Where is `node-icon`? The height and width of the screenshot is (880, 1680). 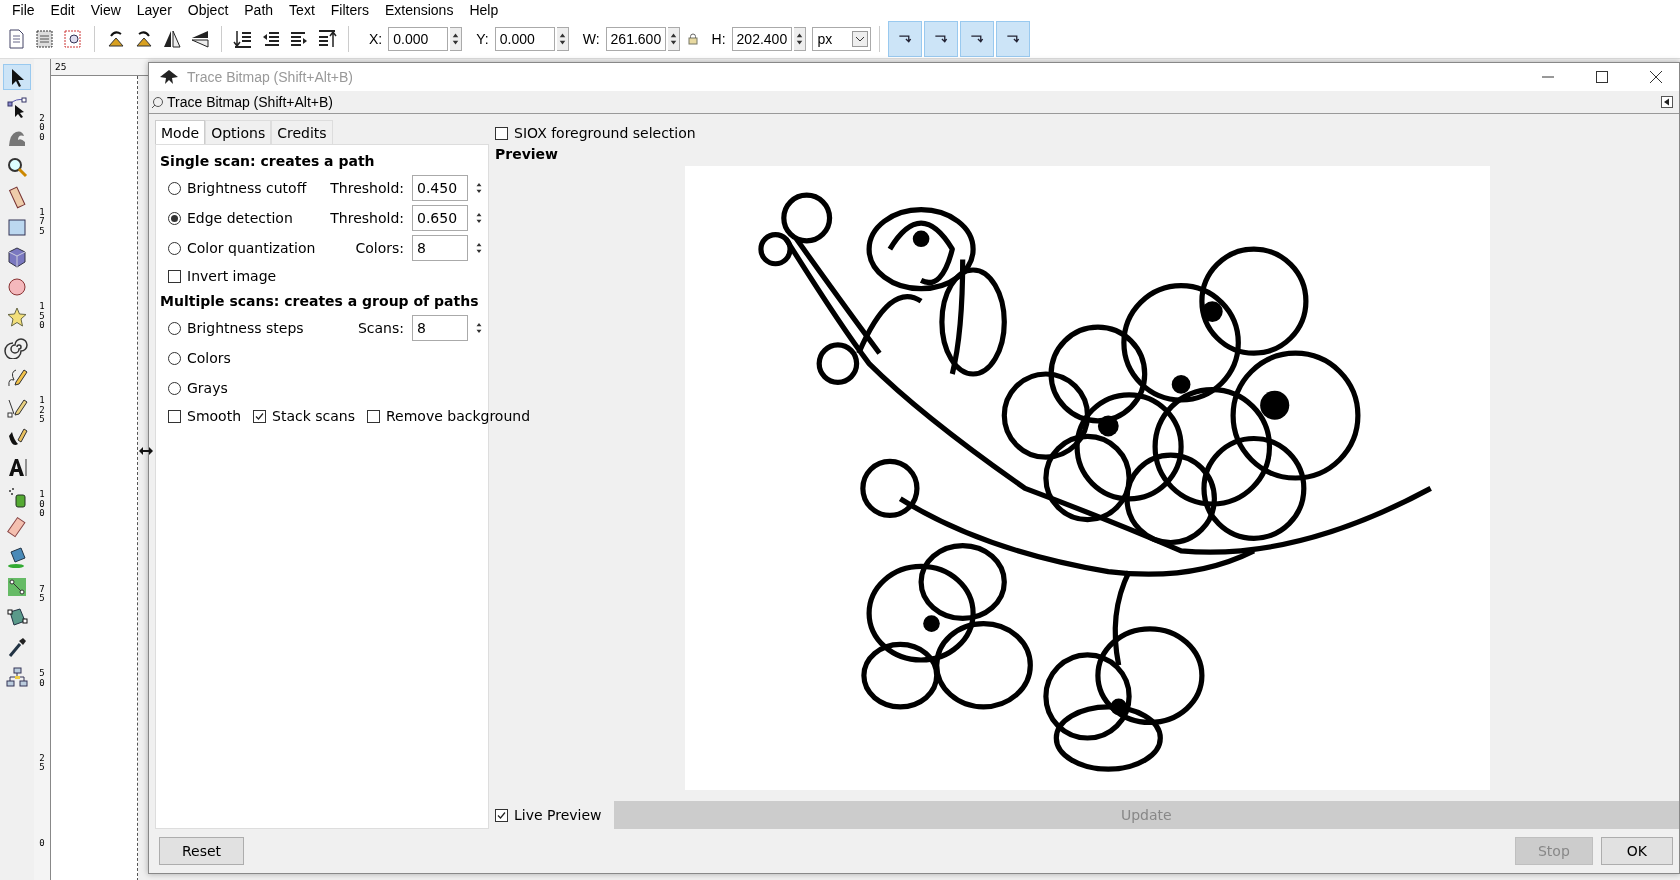 node-icon is located at coordinates (17, 107).